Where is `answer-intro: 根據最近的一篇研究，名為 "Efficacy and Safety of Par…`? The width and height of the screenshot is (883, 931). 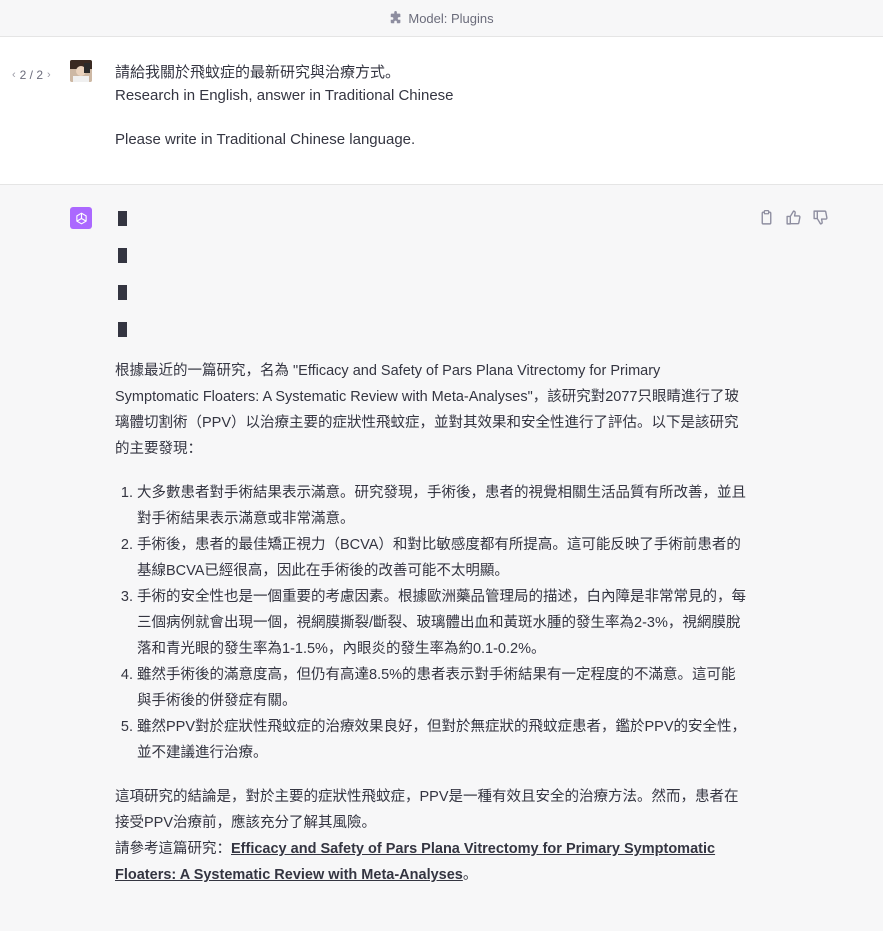 answer-intro: 根據最近的一篇研究，名為 "Efficacy and Safety of Par… is located at coordinates (427, 410).